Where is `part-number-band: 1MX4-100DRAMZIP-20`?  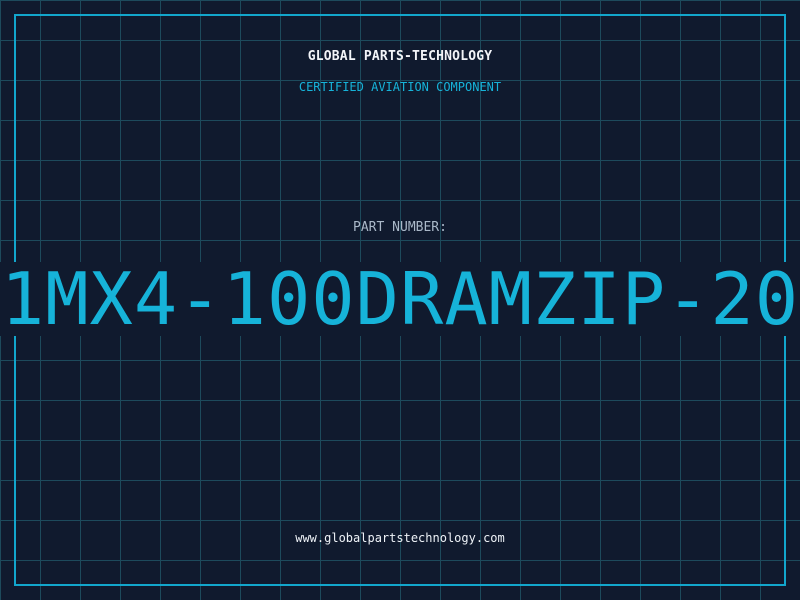
part-number-band: 1MX4-100DRAMZIP-20 is located at coordinates (400, 299).